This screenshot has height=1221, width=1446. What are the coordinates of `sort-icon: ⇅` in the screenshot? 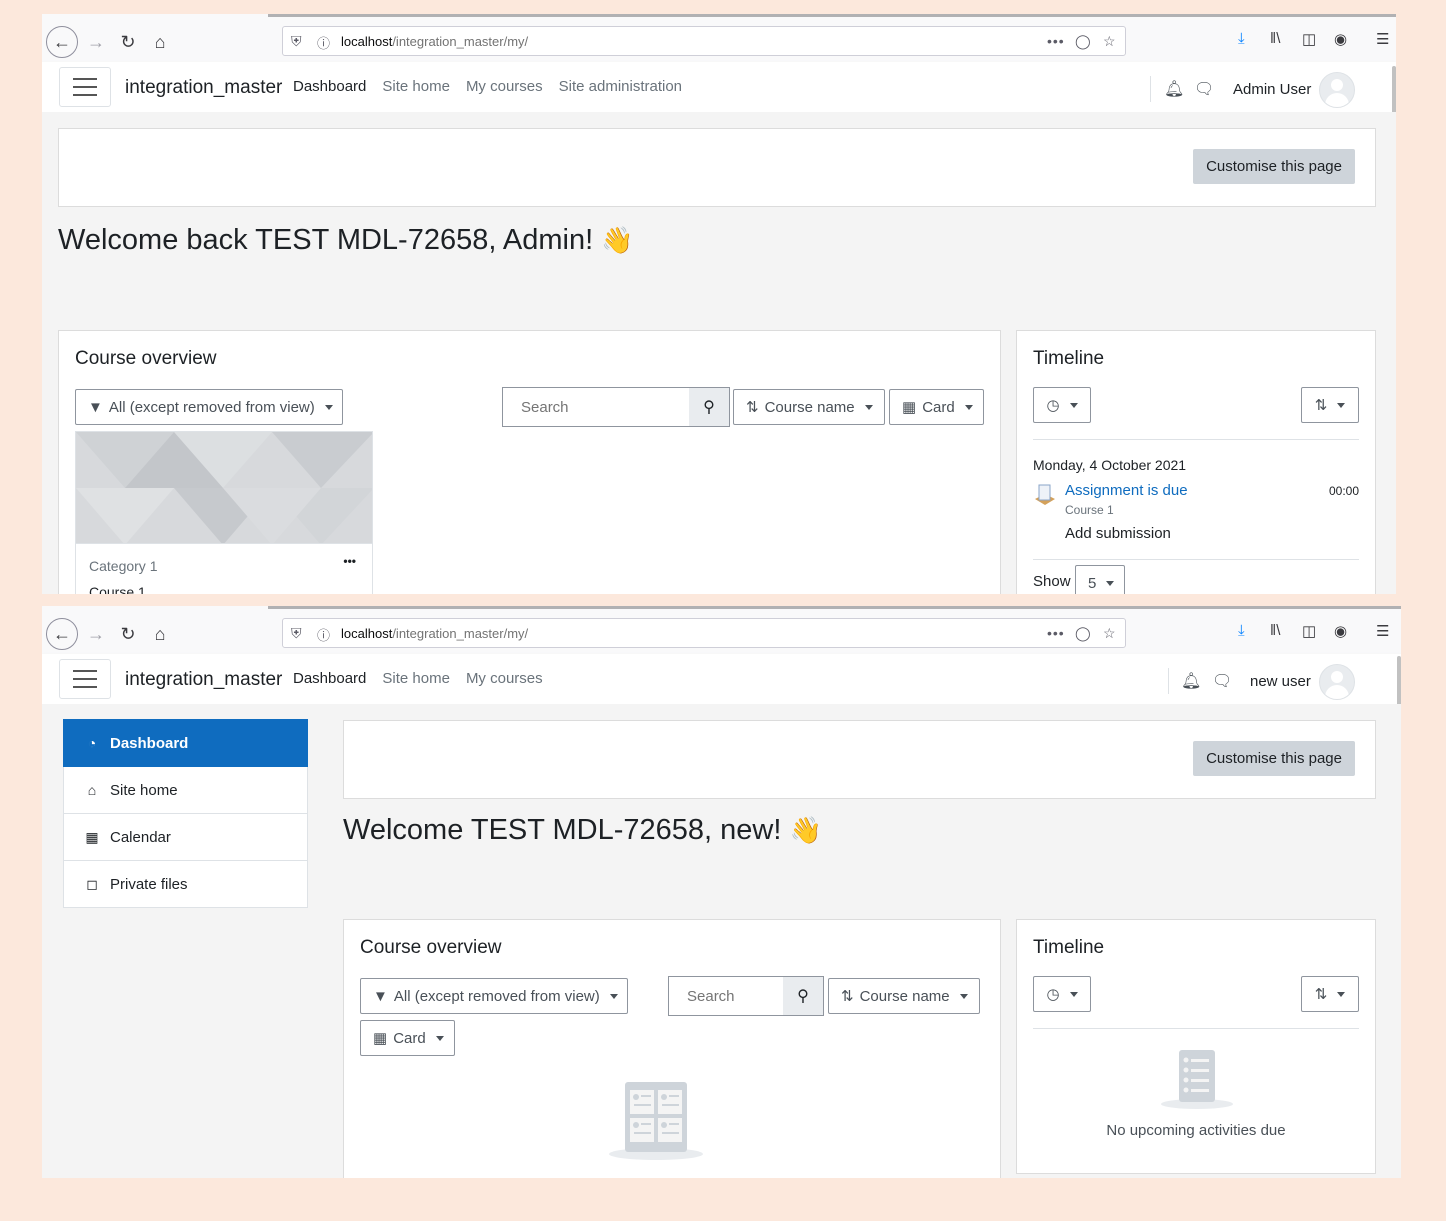 It's located at (1321, 405).